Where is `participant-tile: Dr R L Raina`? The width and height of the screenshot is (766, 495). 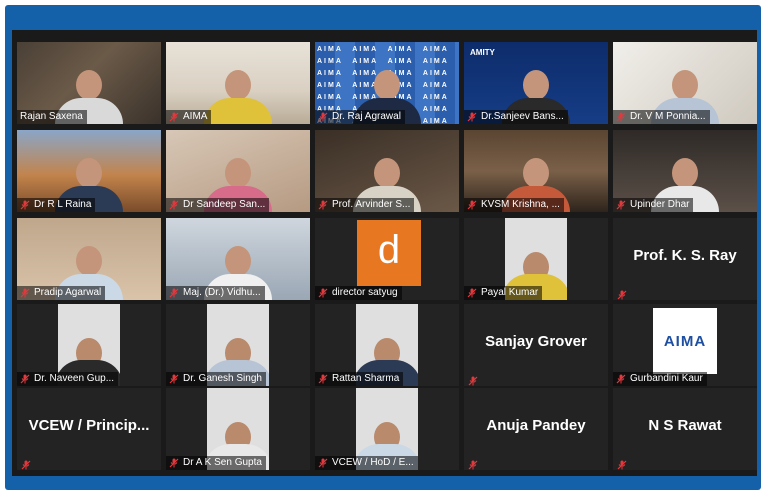 participant-tile: Dr R L Raina is located at coordinates (89, 171).